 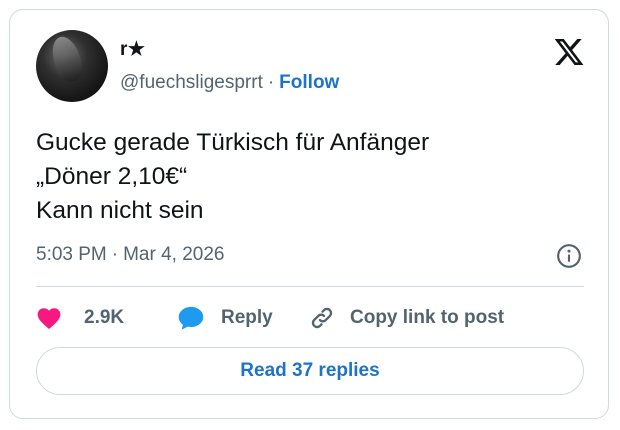 I want to click on follow-button: Follow, so click(x=309, y=82).